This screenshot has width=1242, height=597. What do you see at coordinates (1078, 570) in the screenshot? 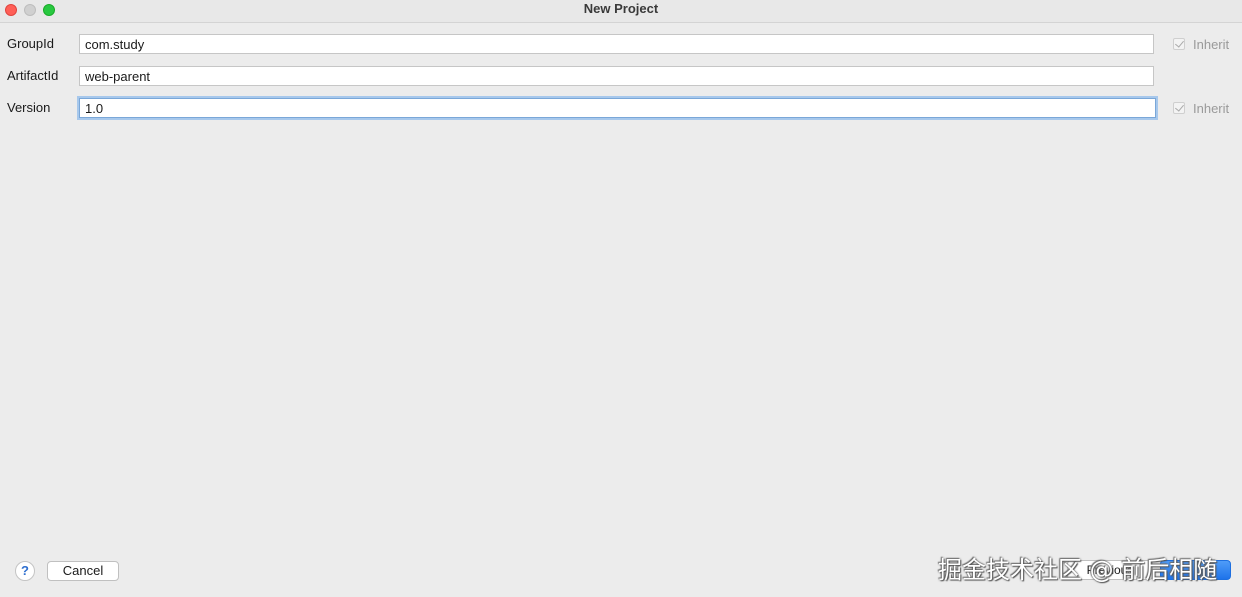
I see `watermark-text: 掘金技术社区 @ 前后相随` at bounding box center [1078, 570].